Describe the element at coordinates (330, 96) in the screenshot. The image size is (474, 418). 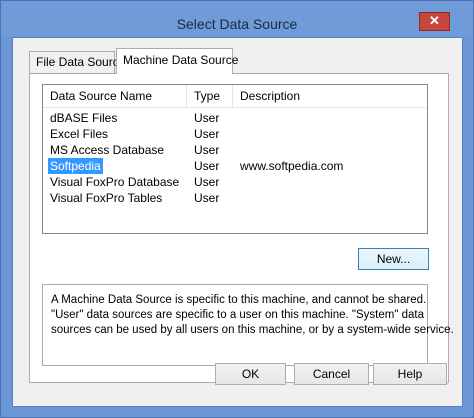
I see `column-header-description: Description` at that location.